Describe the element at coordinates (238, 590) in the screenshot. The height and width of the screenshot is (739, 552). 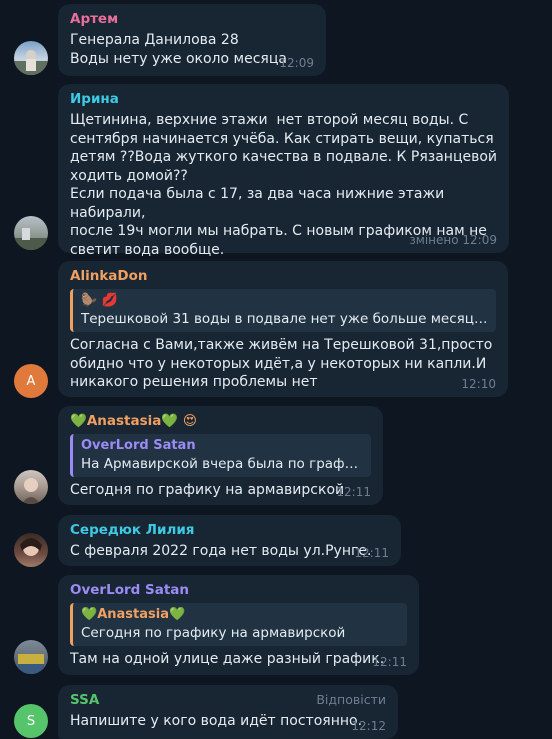
I see `sender-name: OverLord Satan` at that location.